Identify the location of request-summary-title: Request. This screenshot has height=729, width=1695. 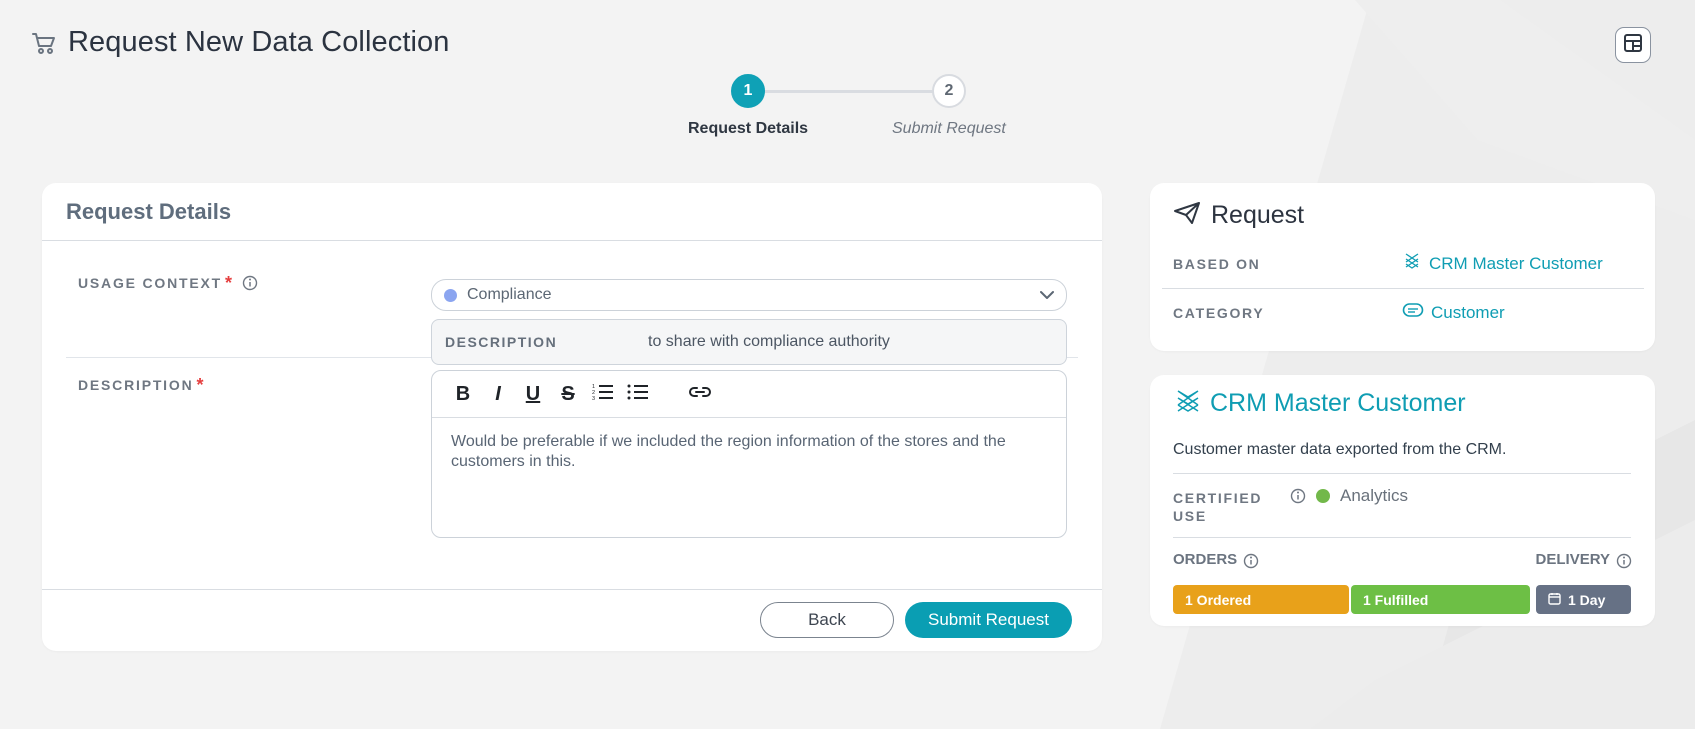
(1258, 215).